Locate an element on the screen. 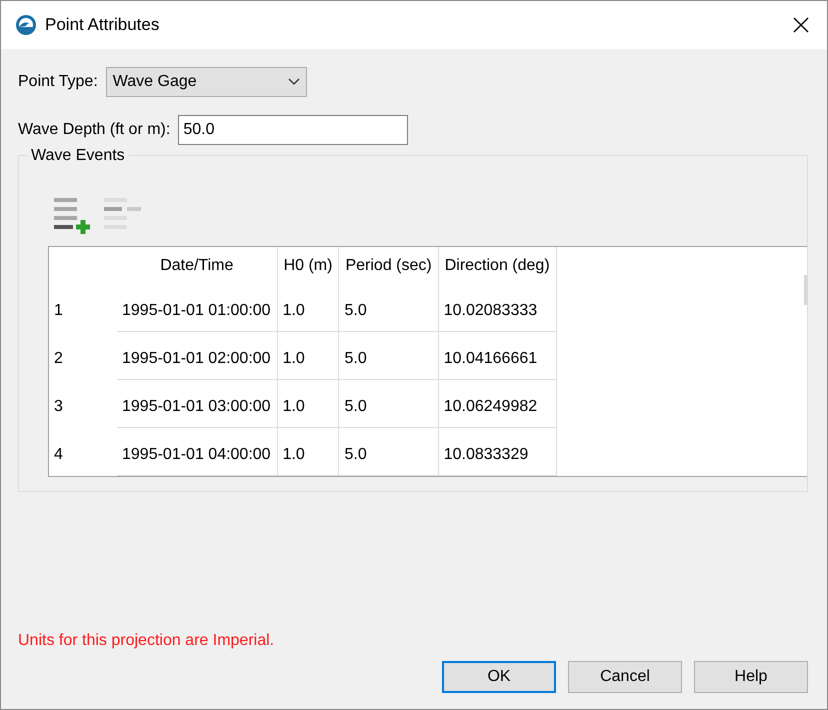 This screenshot has width=828, height=710. table-cell: 1995-01-01 01:00:00 is located at coordinates (197, 308).